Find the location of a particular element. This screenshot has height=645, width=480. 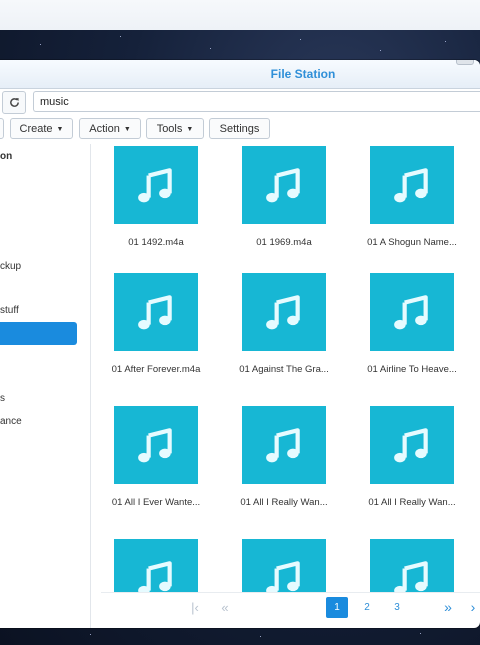

last-page-icon: › is located at coordinates (473, 607).